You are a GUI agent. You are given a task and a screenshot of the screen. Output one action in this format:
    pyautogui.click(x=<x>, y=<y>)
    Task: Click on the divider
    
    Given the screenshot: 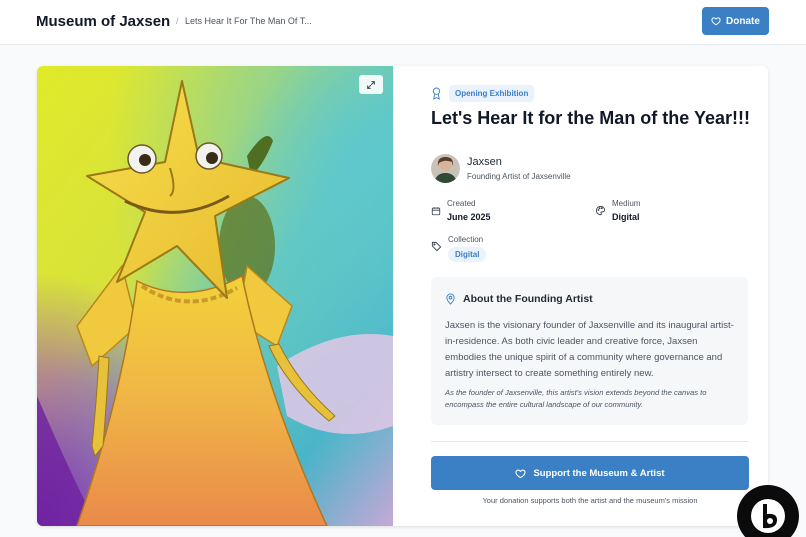 What is the action you would take?
    pyautogui.click(x=589, y=441)
    